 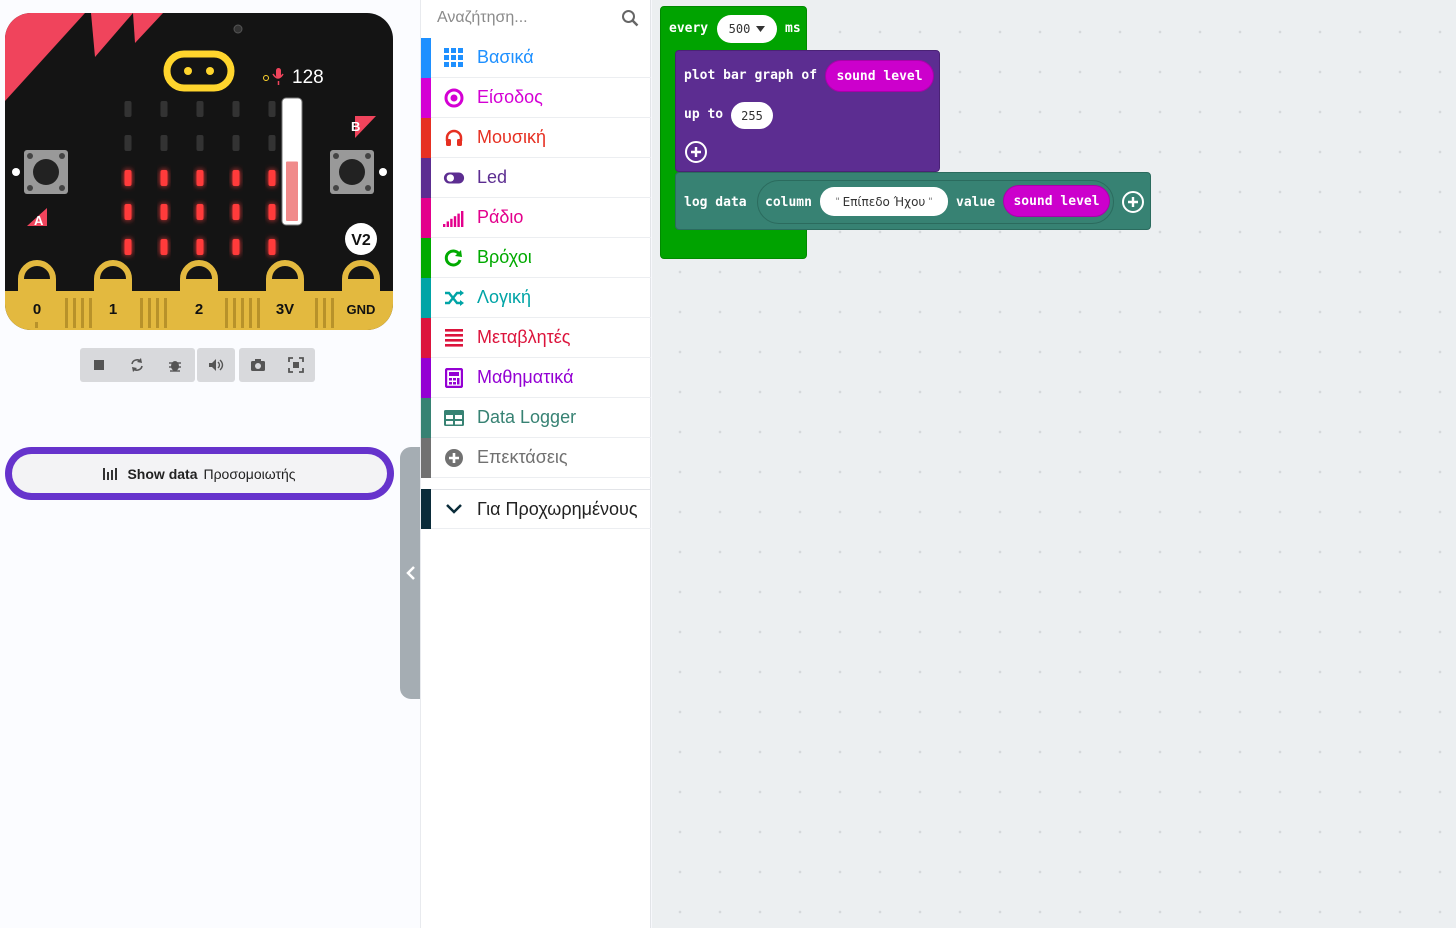 I want to click on volume-icon, so click(x=216, y=365).